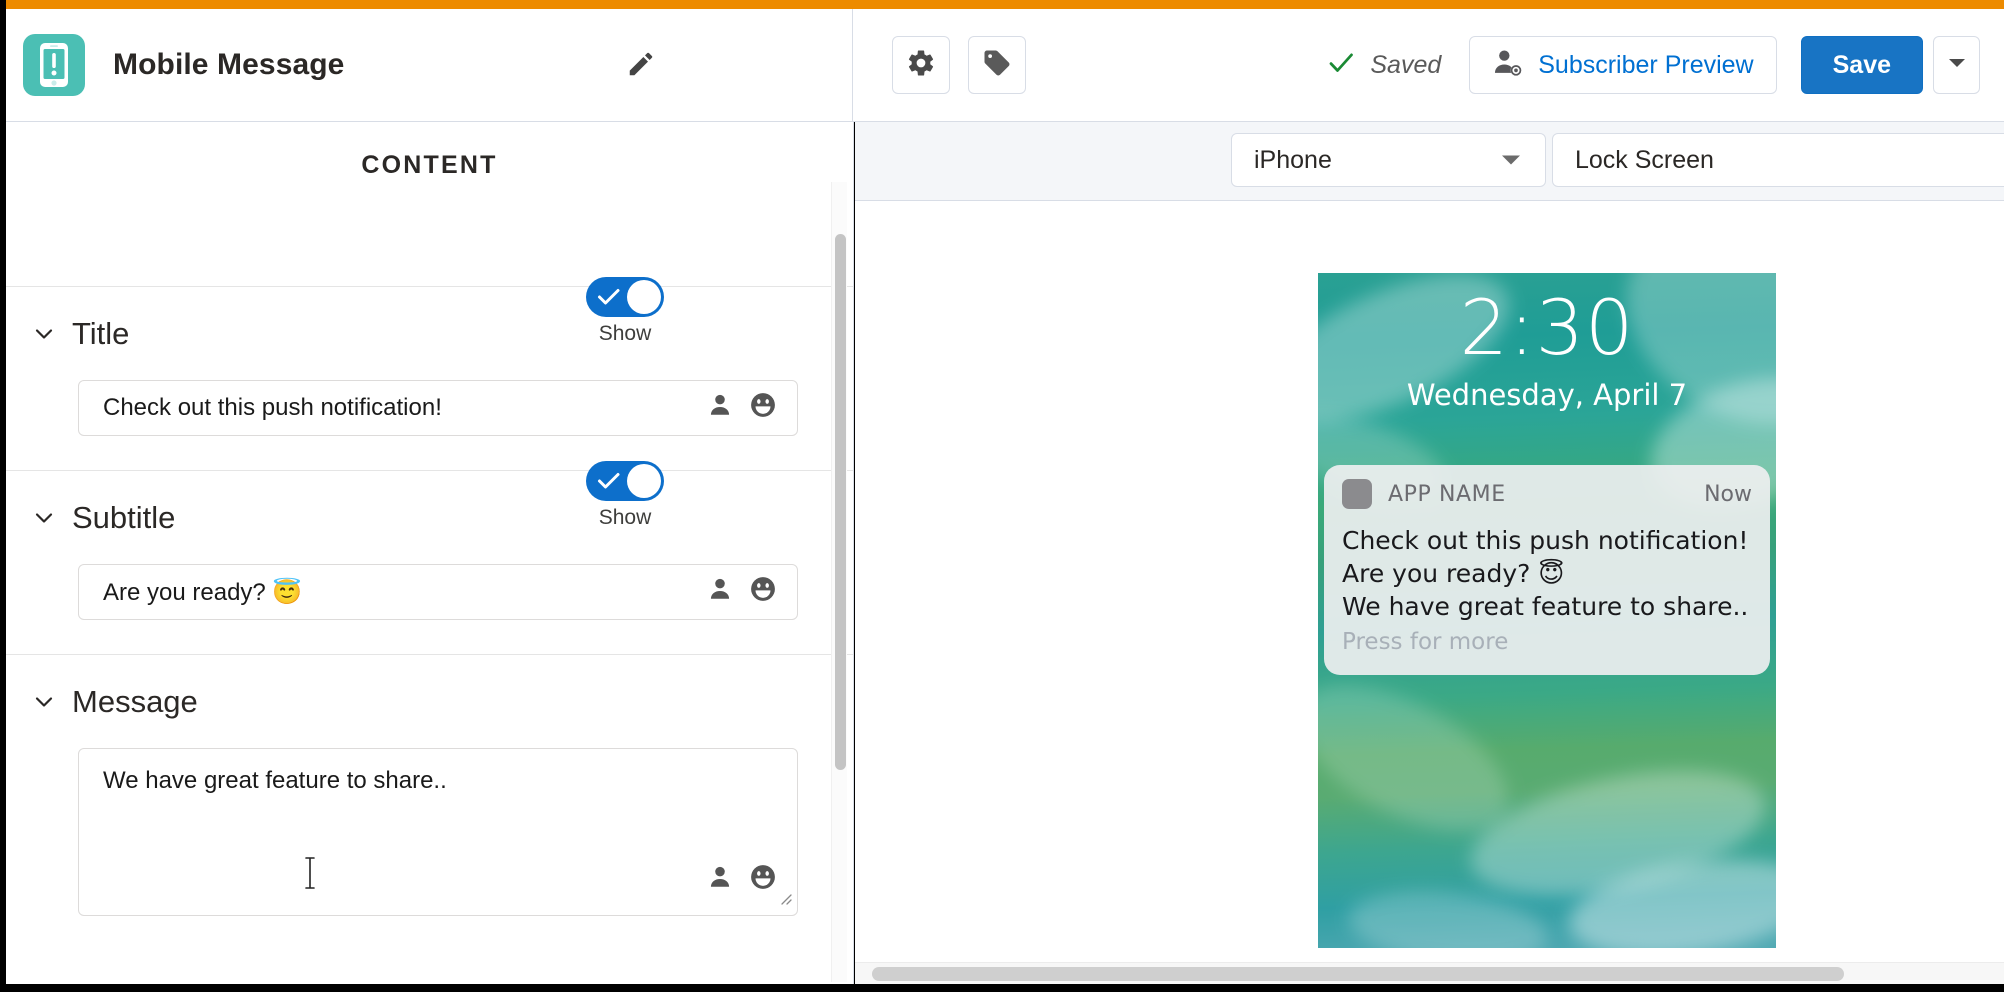  What do you see at coordinates (742, 880) in the screenshot?
I see `message-field-icons` at bounding box center [742, 880].